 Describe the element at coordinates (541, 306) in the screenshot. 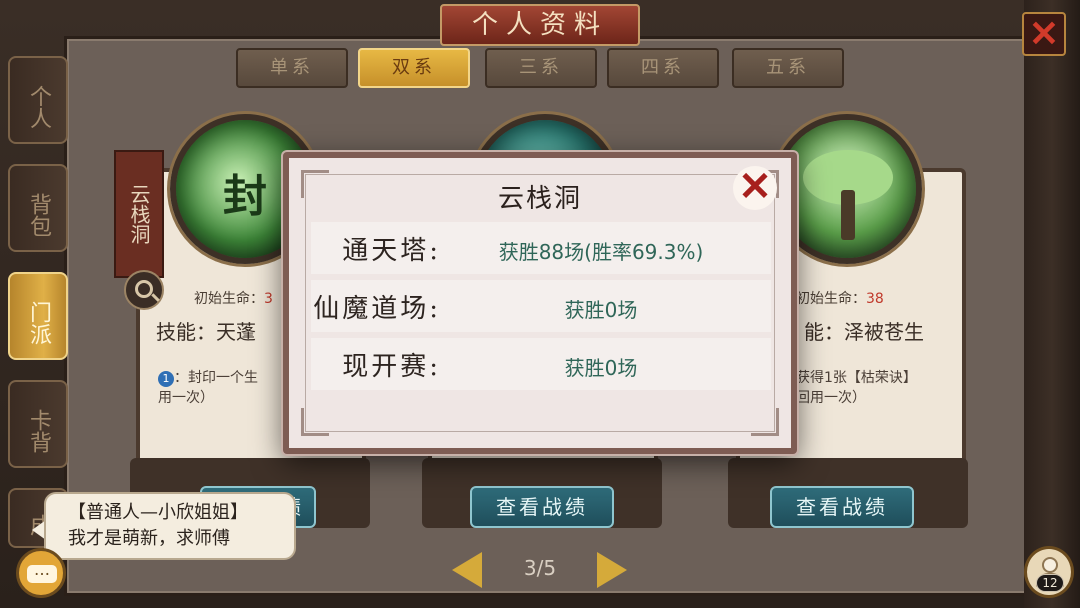

I see `stat-row-arena: 仙魔道场: 获胜0场` at that location.